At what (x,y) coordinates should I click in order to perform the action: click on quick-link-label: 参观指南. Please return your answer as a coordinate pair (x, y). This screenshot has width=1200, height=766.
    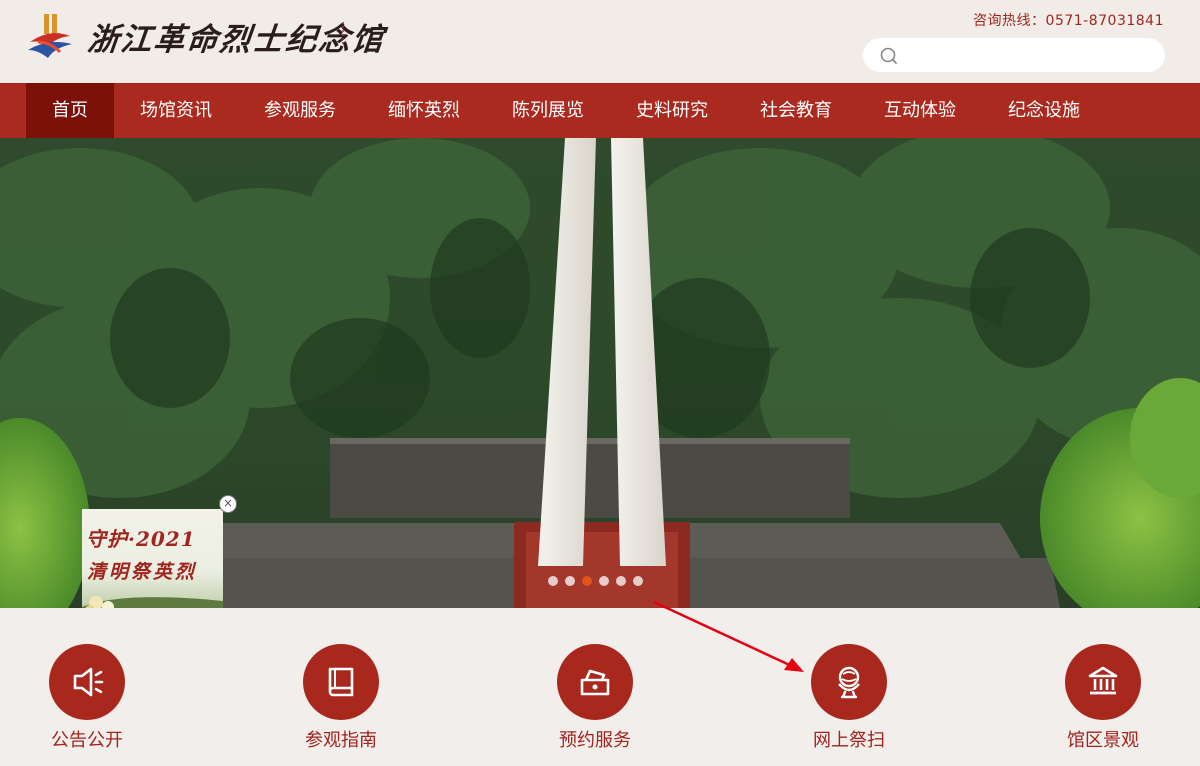
    Looking at the image, I should click on (341, 740).